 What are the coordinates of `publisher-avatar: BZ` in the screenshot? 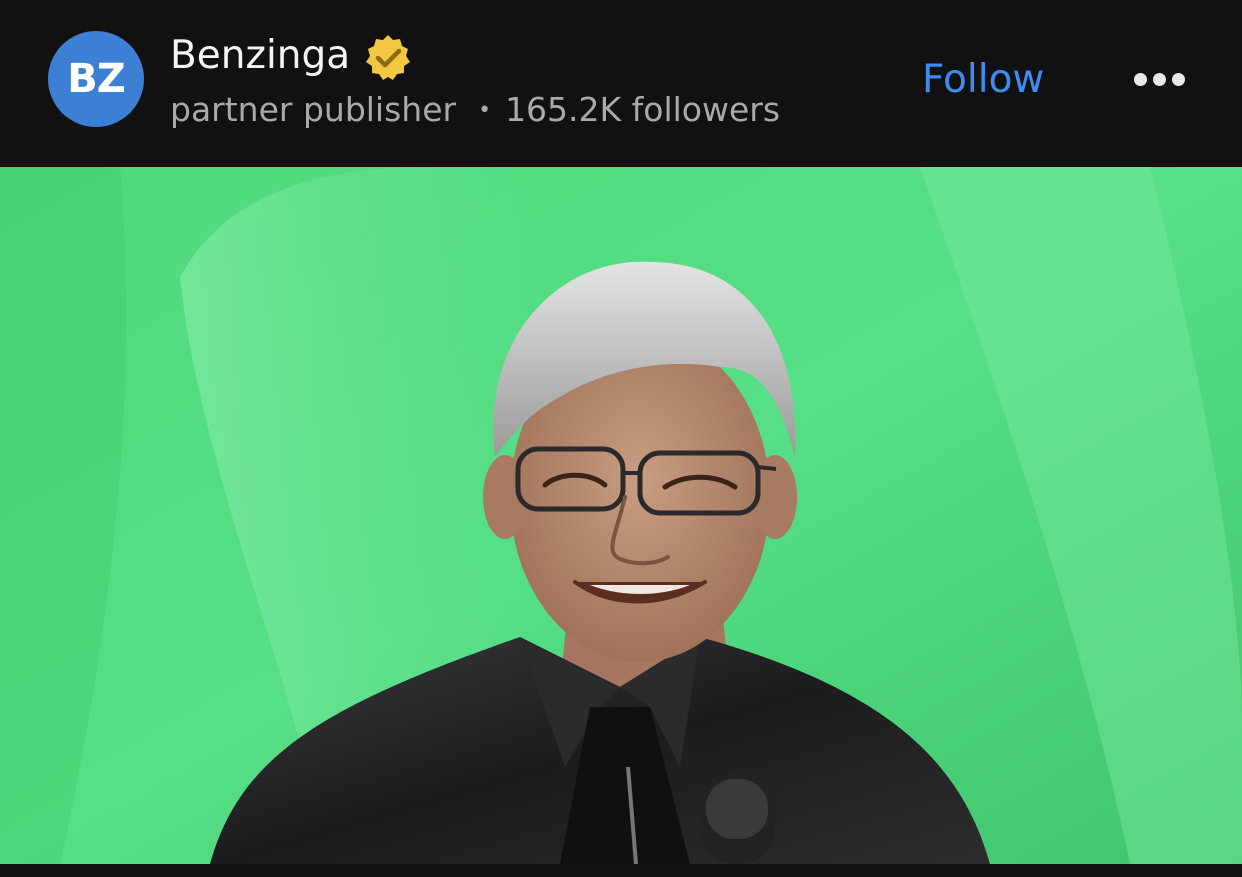 It's located at (96, 79).